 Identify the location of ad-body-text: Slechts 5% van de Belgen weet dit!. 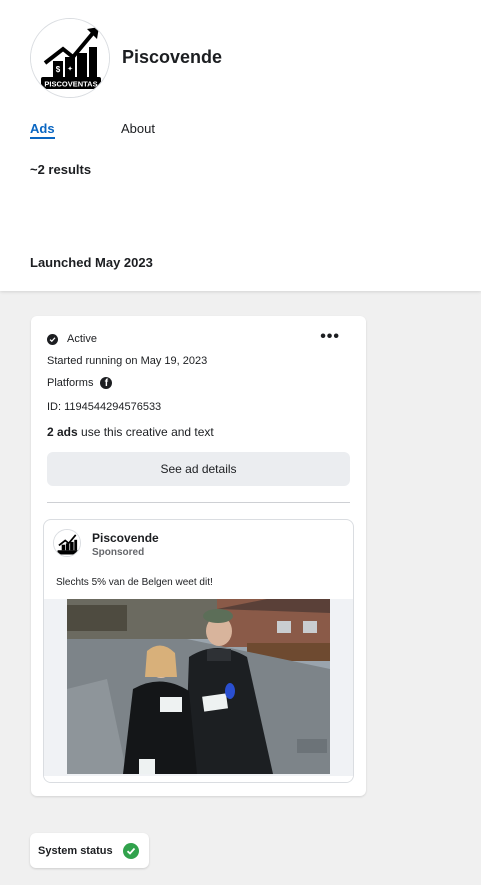
(134, 582).